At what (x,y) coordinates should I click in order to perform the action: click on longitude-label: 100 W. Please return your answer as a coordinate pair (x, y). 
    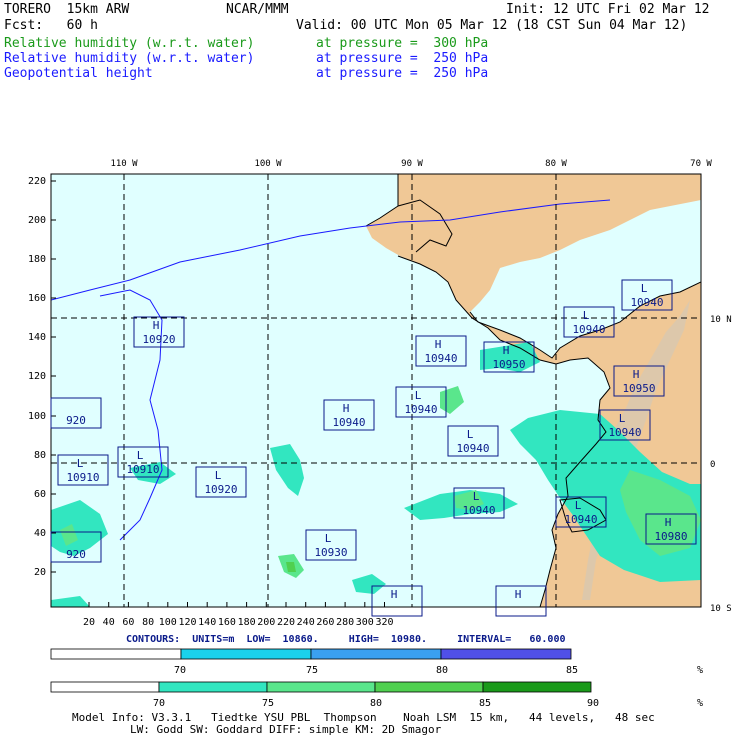
    Looking at the image, I should click on (268, 164).